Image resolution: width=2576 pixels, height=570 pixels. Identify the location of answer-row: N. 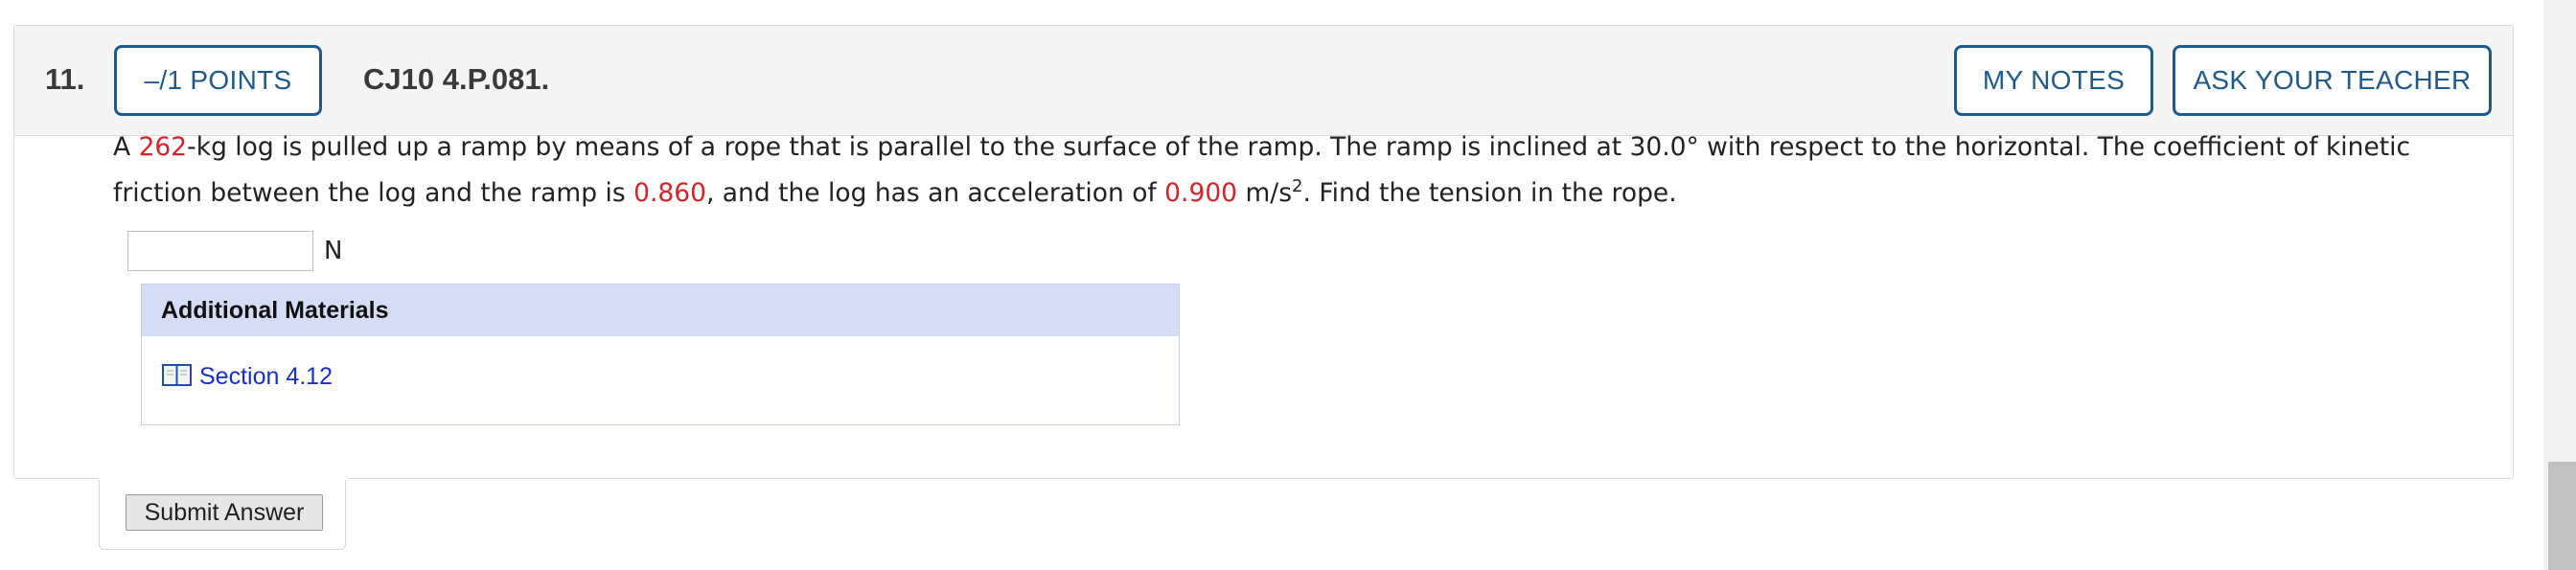
(234, 251).